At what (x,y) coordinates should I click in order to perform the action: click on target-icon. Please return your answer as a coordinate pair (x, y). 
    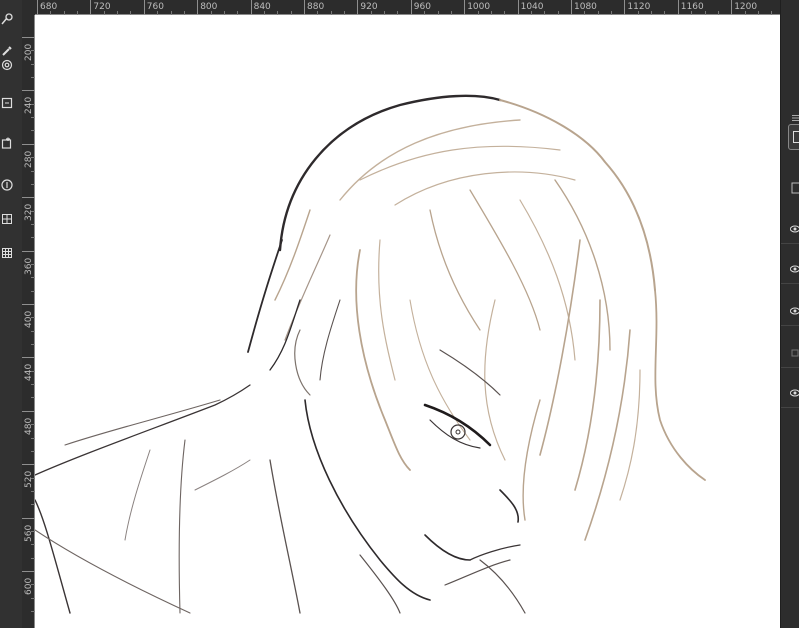
    Looking at the image, I should click on (7, 65).